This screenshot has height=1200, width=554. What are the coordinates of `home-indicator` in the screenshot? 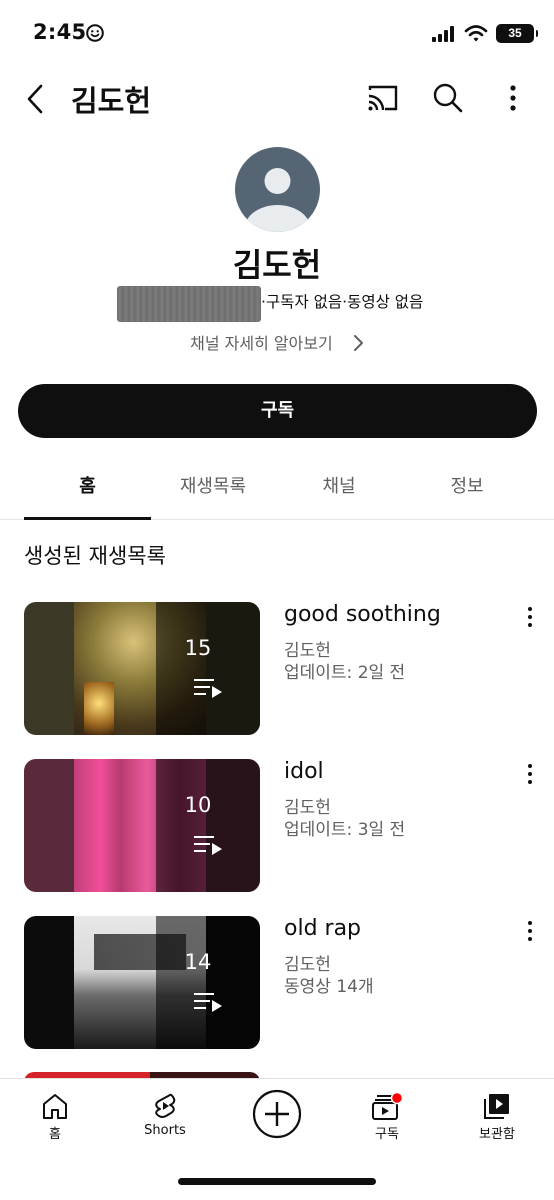 It's located at (277, 1181).